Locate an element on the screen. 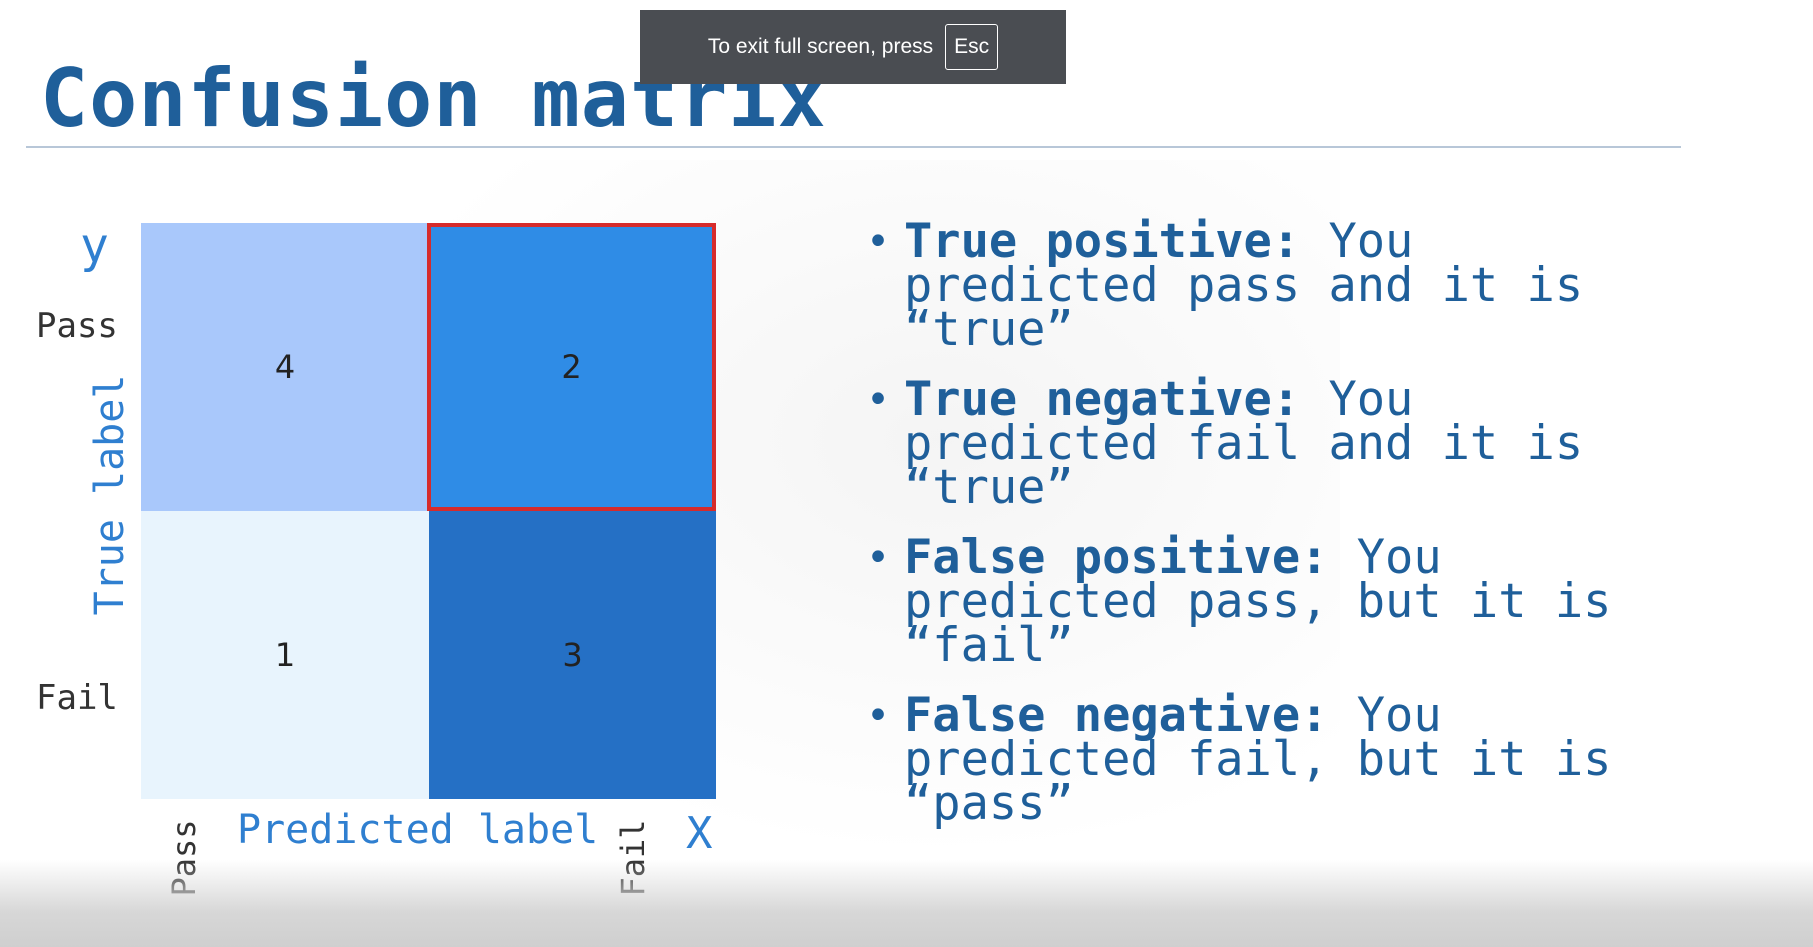 The height and width of the screenshot is (947, 1813). matrix-cell-true-fail-pred-pass: 1 is located at coordinates (285, 655).